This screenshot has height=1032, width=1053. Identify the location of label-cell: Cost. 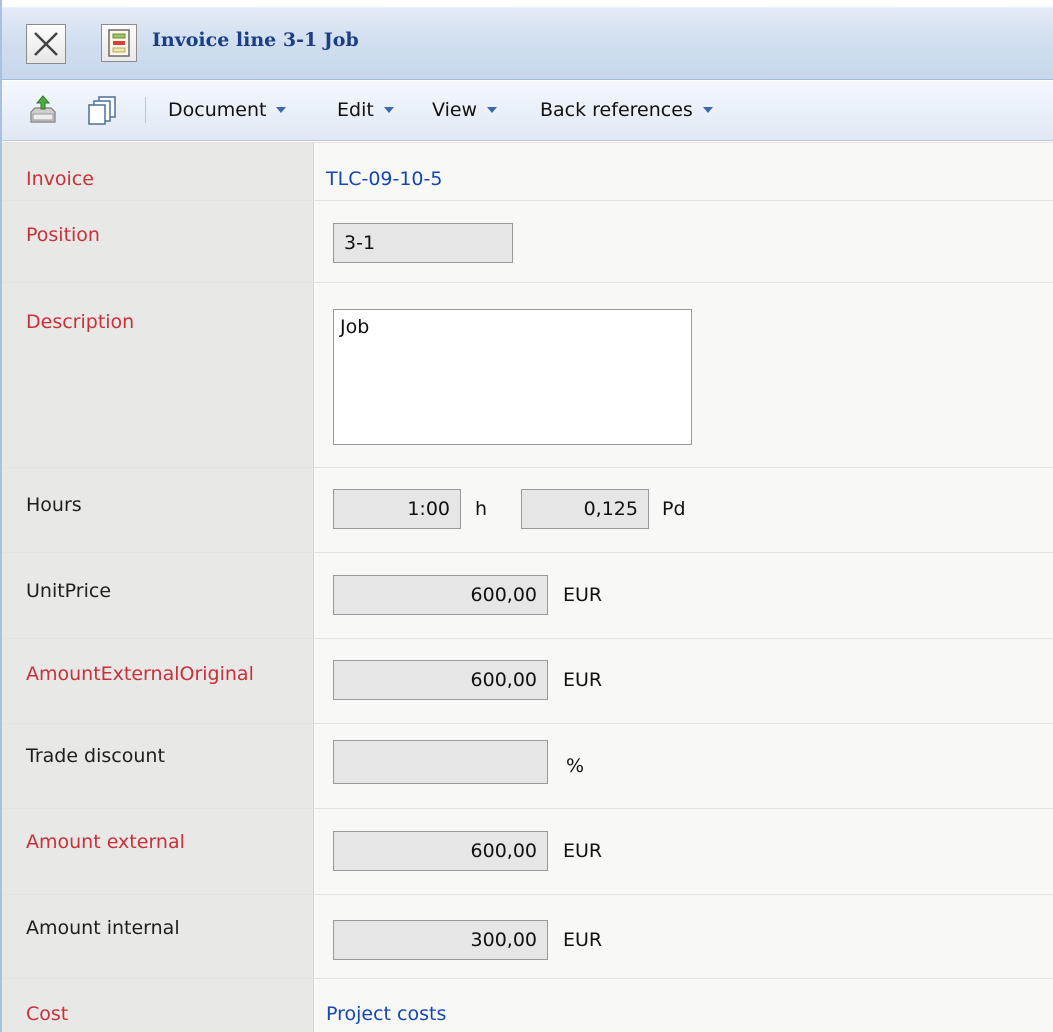
(158, 1005).